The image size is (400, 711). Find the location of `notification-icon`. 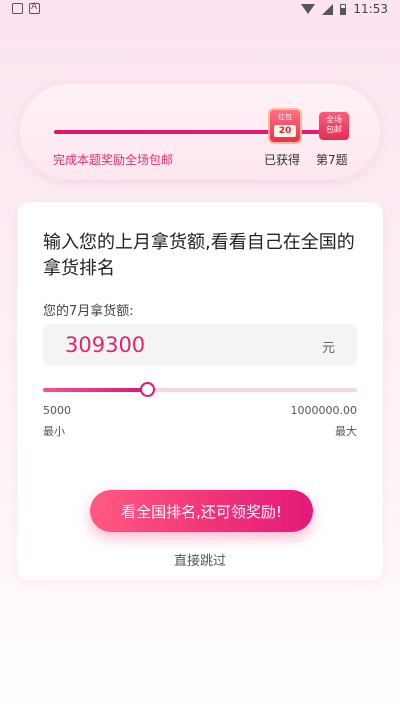

notification-icon is located at coordinates (17, 8).